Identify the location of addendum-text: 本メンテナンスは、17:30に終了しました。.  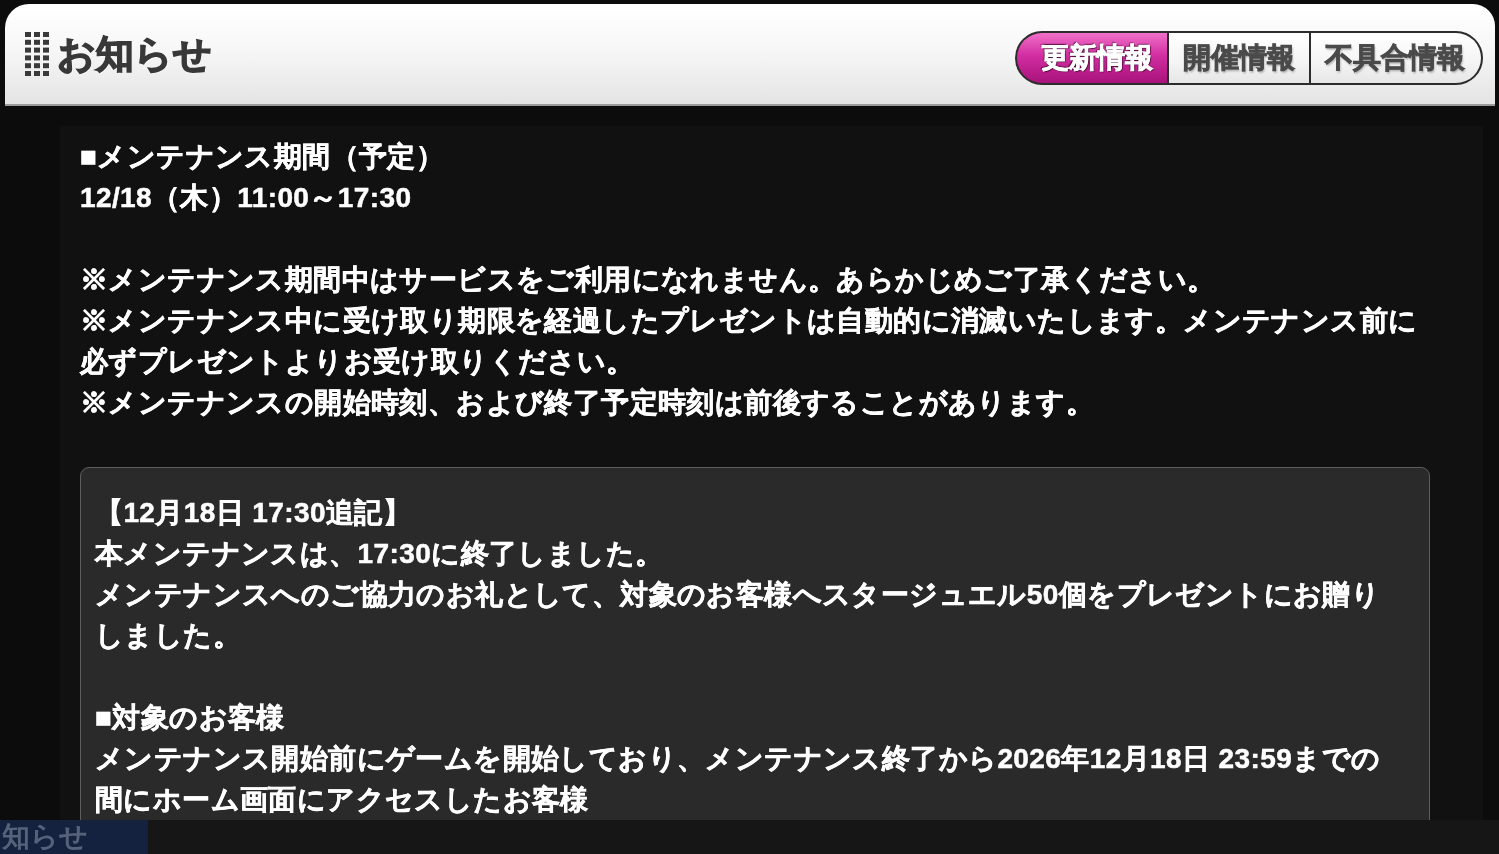
(380, 554).